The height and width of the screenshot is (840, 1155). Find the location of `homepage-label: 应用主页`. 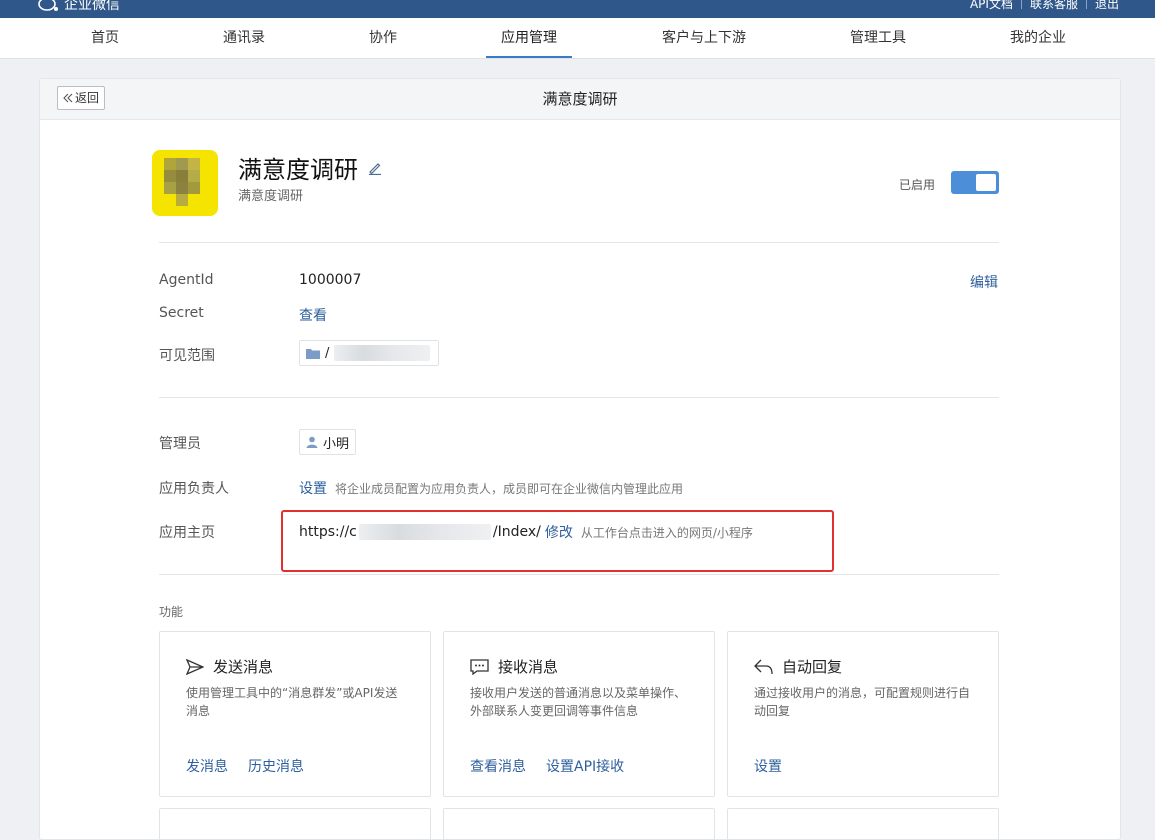

homepage-label: 应用主页 is located at coordinates (187, 533).